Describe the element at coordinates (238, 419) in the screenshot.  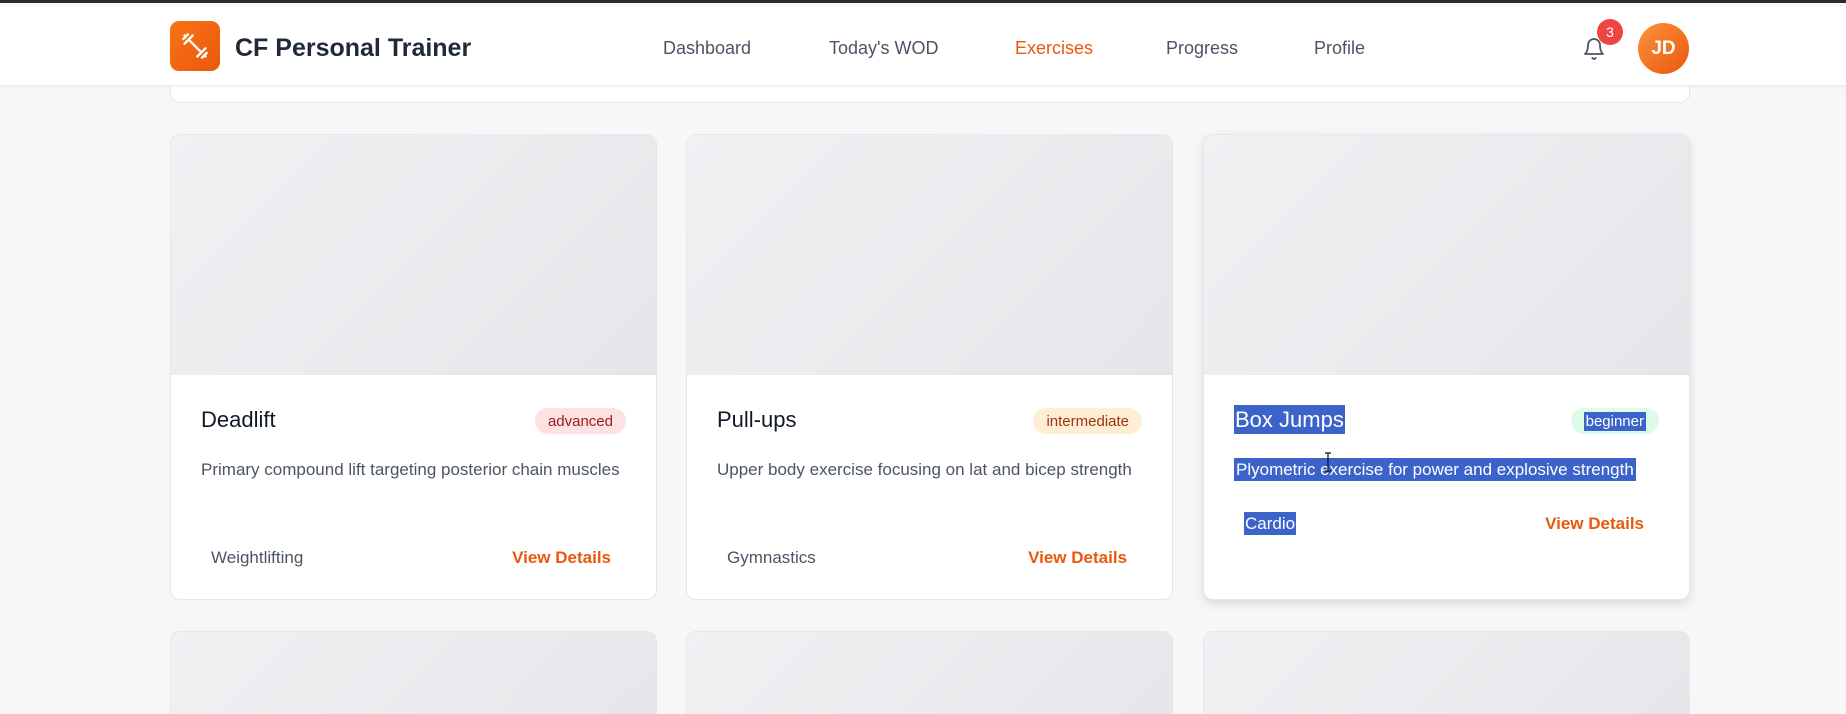
I see `exercise-title: Deadlift` at that location.